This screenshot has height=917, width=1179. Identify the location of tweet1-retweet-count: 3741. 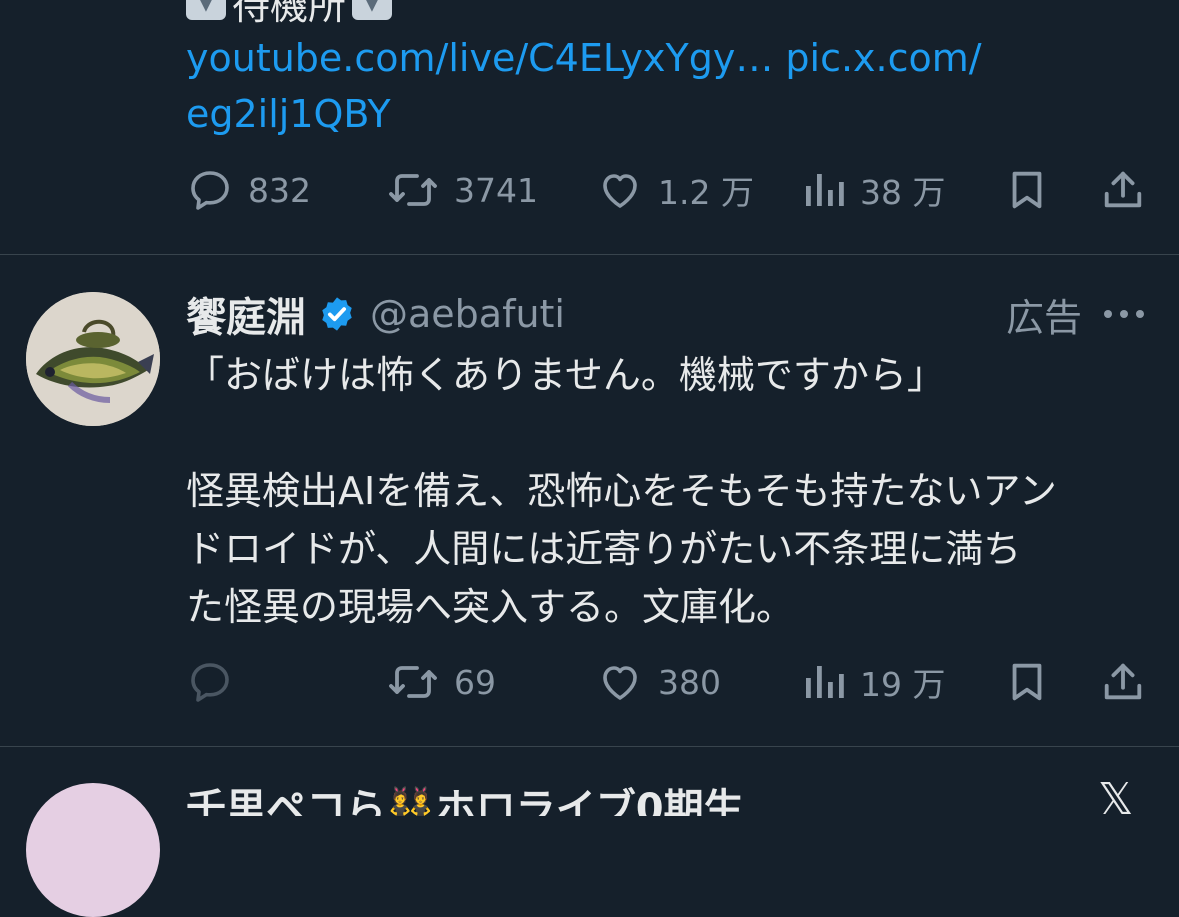
(496, 190).